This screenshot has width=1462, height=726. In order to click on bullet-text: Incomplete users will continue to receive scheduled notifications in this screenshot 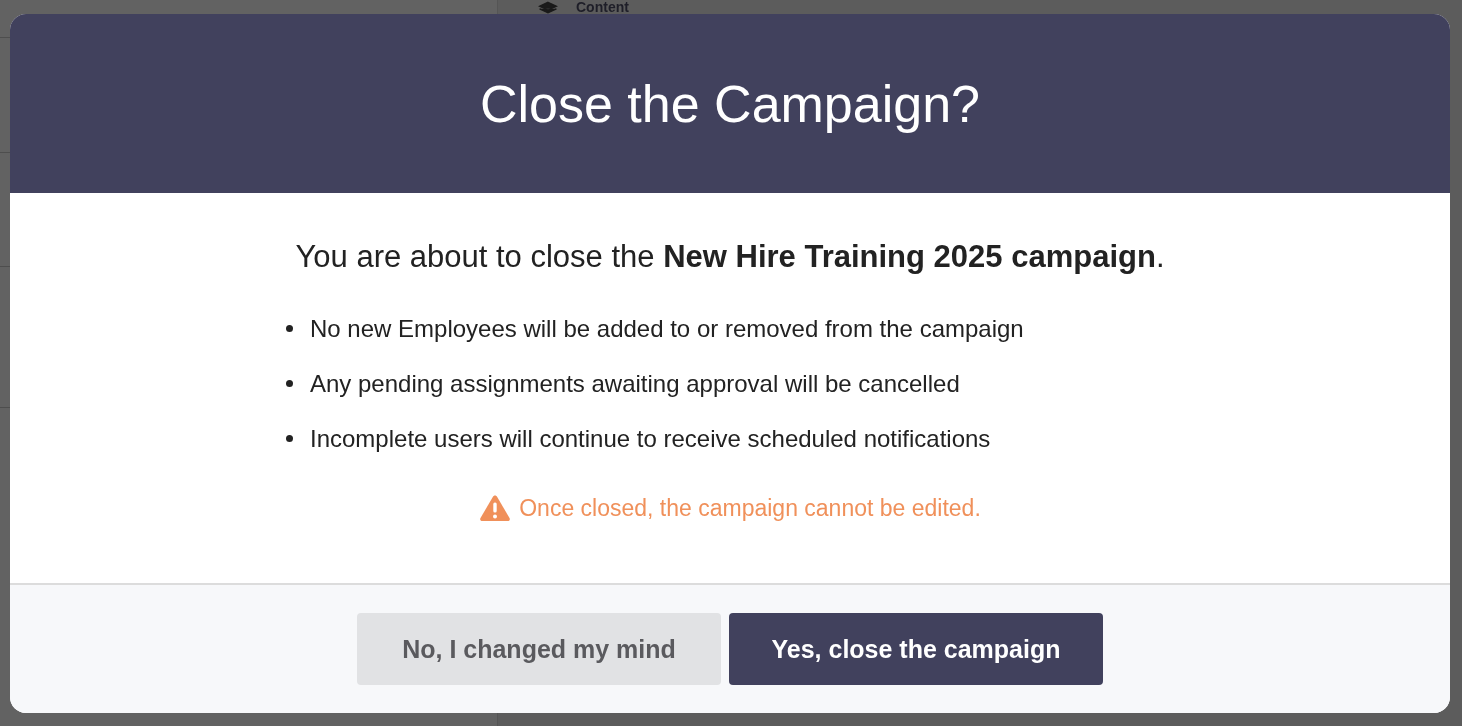, I will do `click(650, 438)`.